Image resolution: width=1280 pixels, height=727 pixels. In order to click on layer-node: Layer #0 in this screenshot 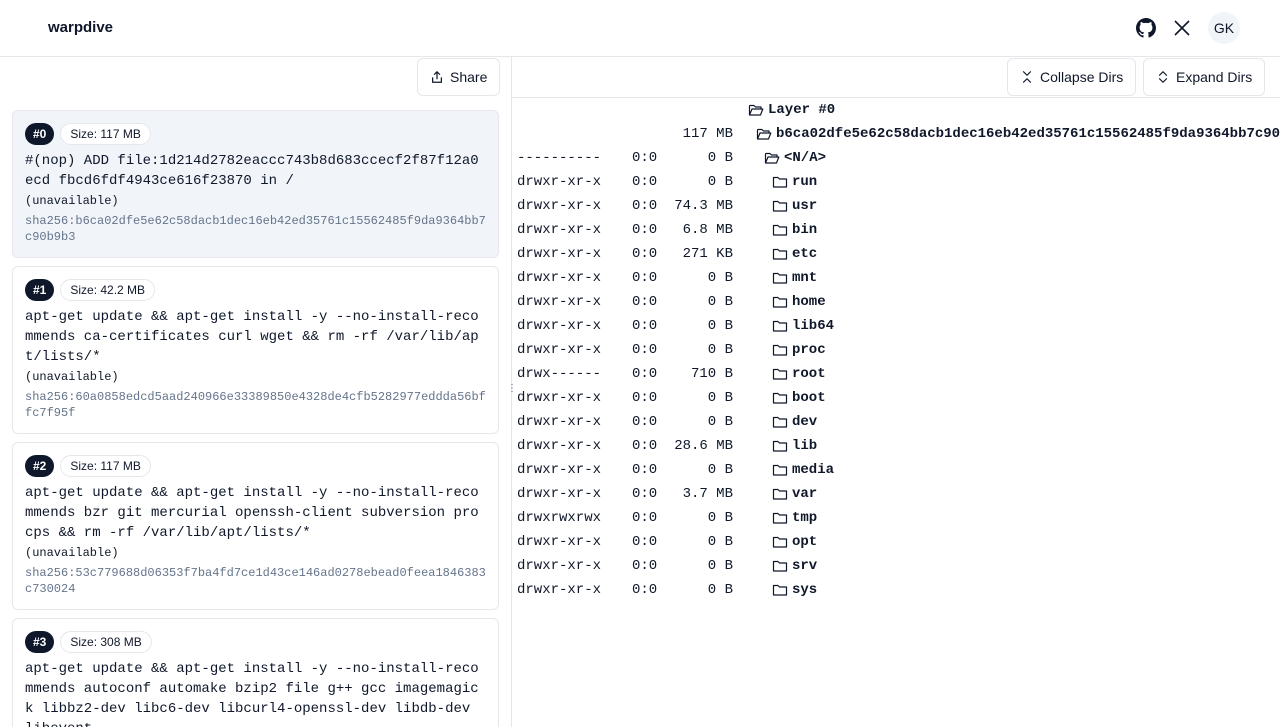, I will do `click(791, 110)`.